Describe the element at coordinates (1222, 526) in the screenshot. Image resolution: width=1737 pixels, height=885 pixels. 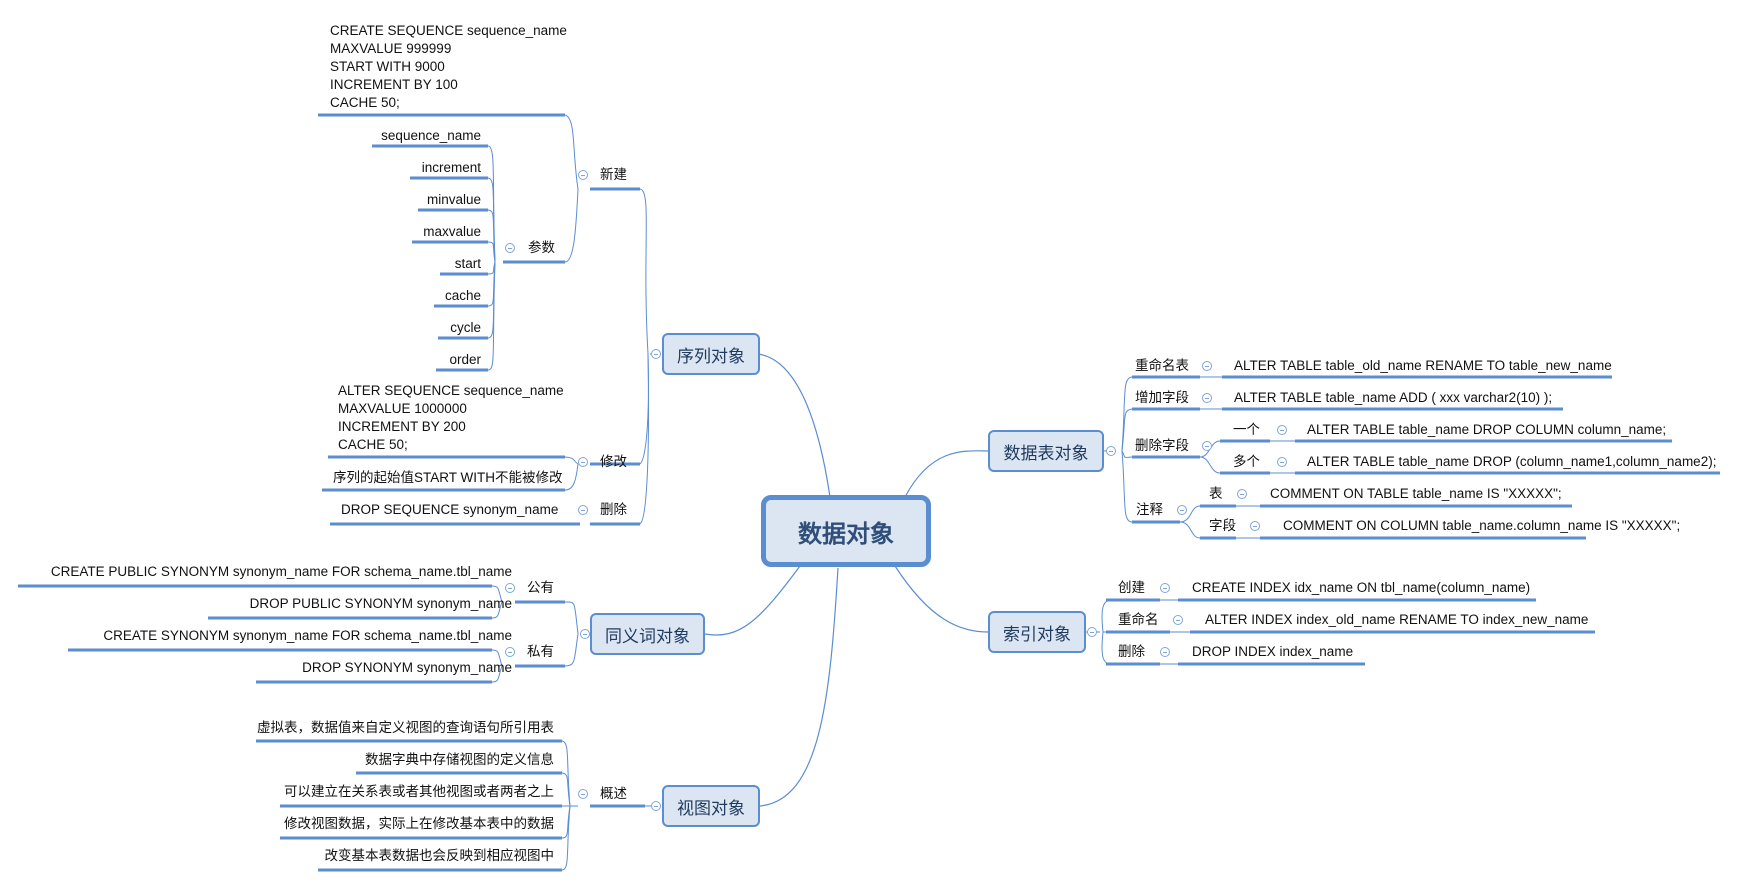
I see `node-comment-column: 字段` at that location.